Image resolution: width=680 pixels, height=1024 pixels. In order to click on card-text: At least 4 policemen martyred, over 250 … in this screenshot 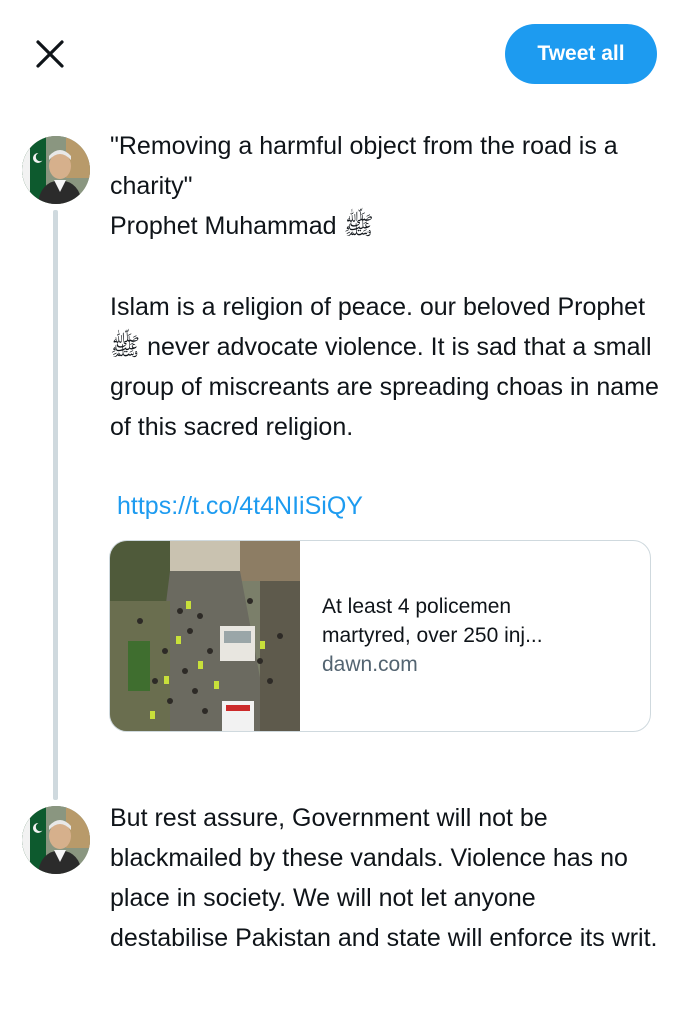, I will do `click(436, 636)`.